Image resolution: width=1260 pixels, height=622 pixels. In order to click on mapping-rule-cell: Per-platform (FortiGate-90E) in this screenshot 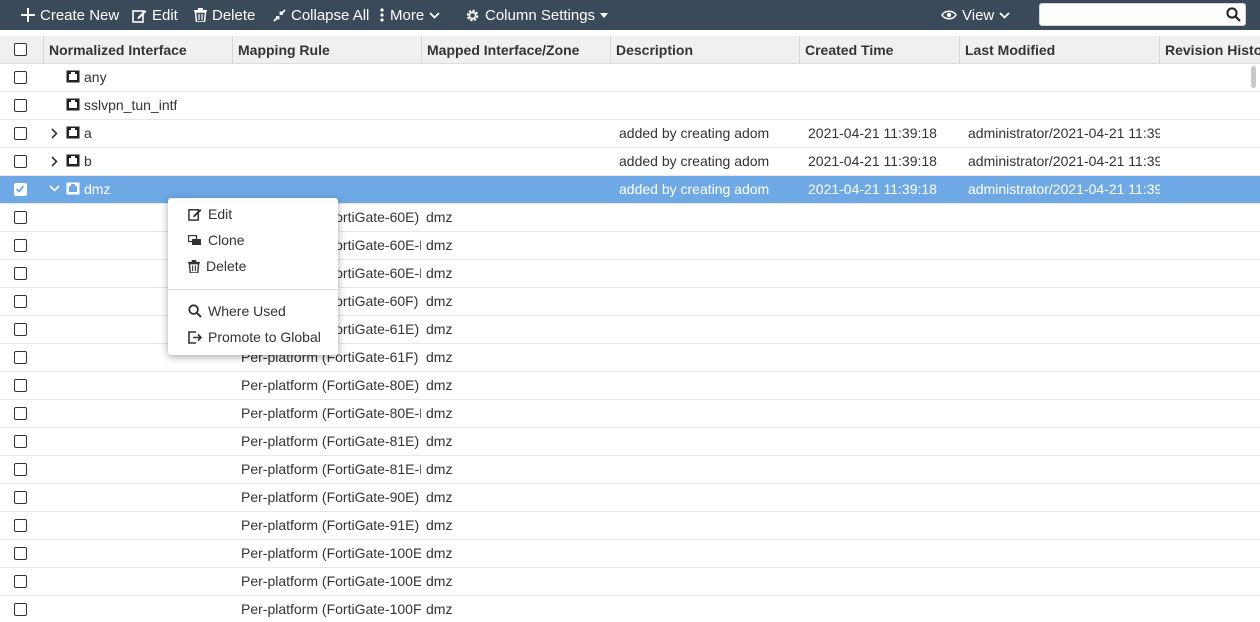, I will do `click(330, 497)`.